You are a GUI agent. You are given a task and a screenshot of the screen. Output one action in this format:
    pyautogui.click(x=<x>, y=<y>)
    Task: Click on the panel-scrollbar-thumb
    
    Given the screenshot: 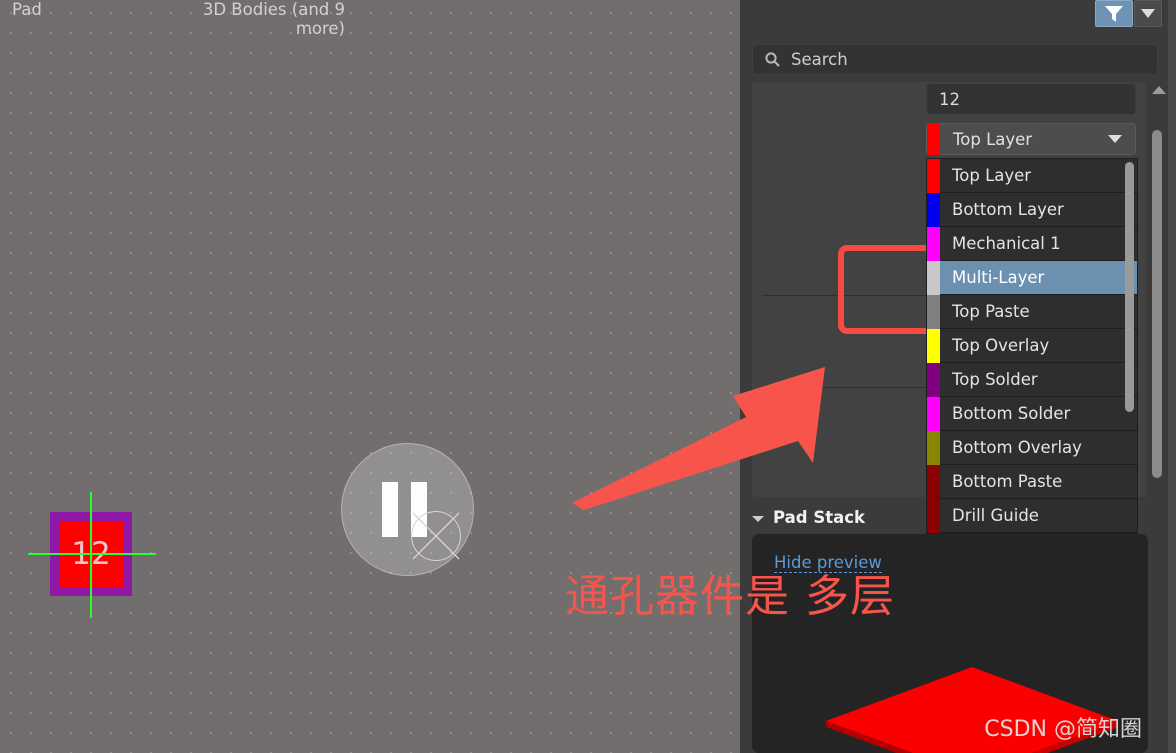 What is the action you would take?
    pyautogui.click(x=1157, y=304)
    